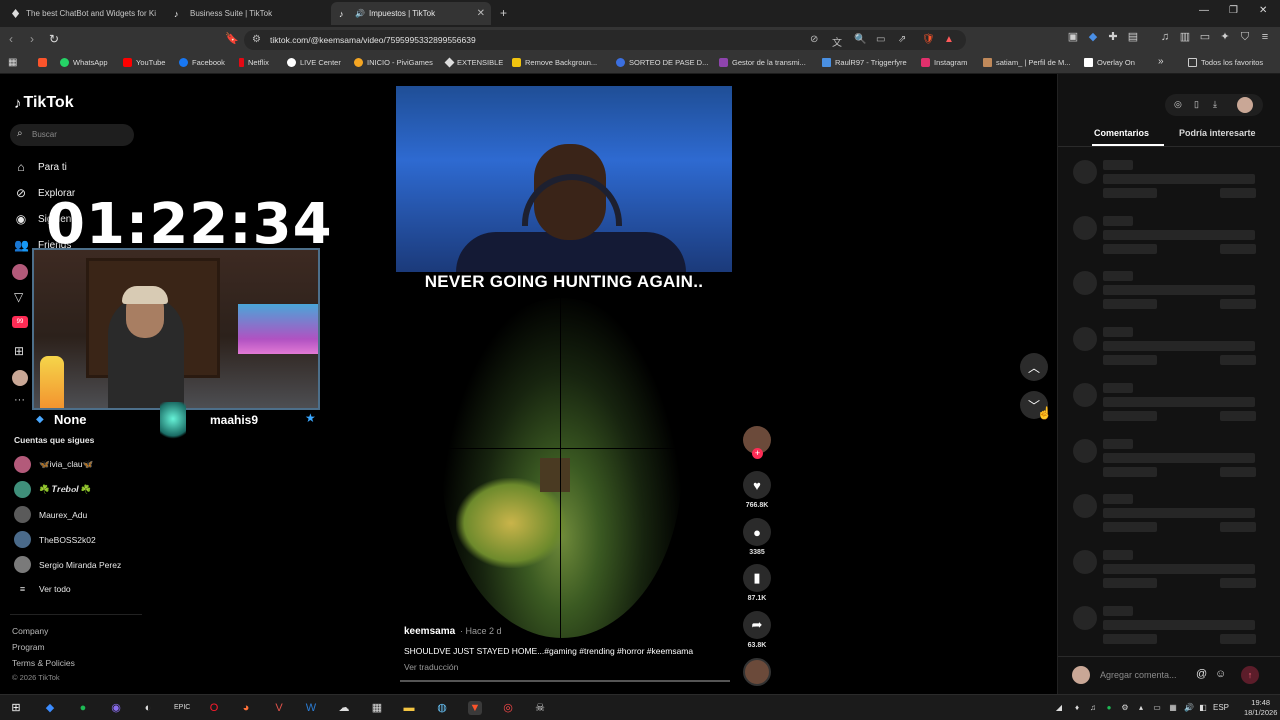 This screenshot has height=720, width=1280. What do you see at coordinates (442, 708) in the screenshot?
I see `steam-icon: ◍` at bounding box center [442, 708].